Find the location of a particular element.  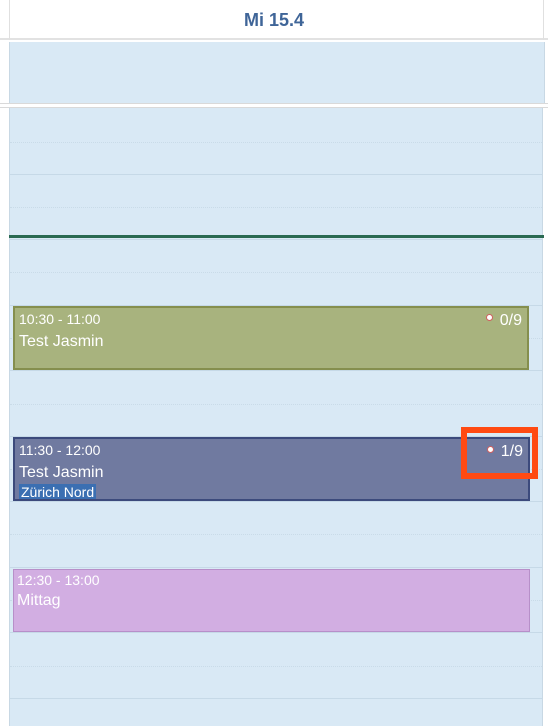

event-time: 11:30 - 12:00 is located at coordinates (60, 450).